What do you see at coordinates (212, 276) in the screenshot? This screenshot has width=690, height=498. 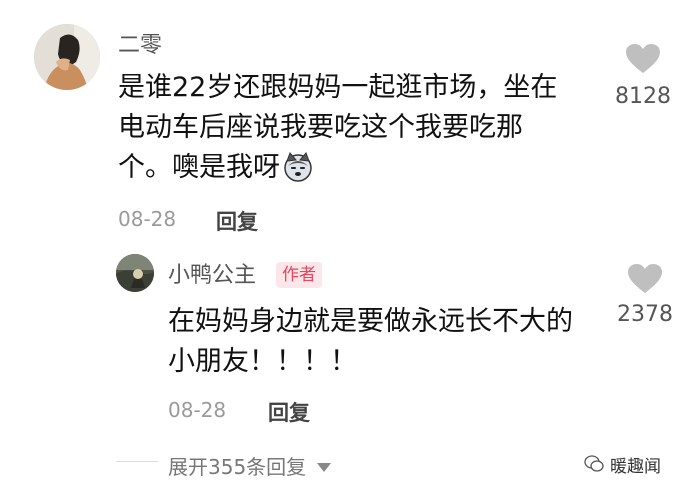 I see `replier-username: 小鸭公主` at bounding box center [212, 276].